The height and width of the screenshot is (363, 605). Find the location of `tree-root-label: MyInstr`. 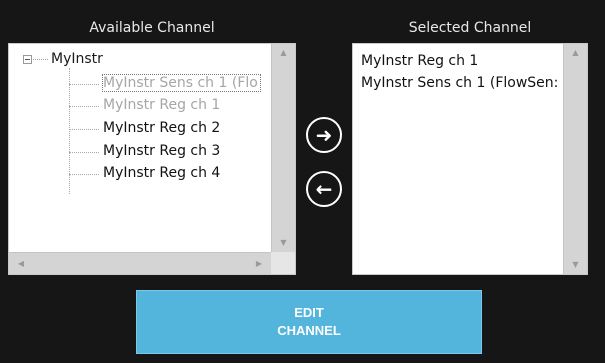

tree-root-label: MyInstr is located at coordinates (77, 59).